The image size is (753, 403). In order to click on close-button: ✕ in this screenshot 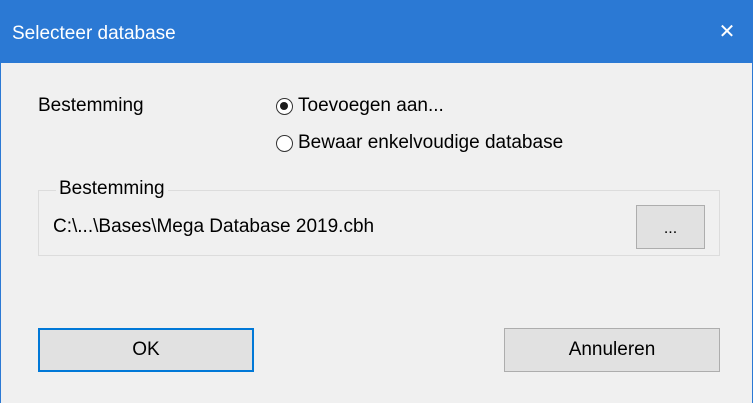, I will do `click(727, 31)`.